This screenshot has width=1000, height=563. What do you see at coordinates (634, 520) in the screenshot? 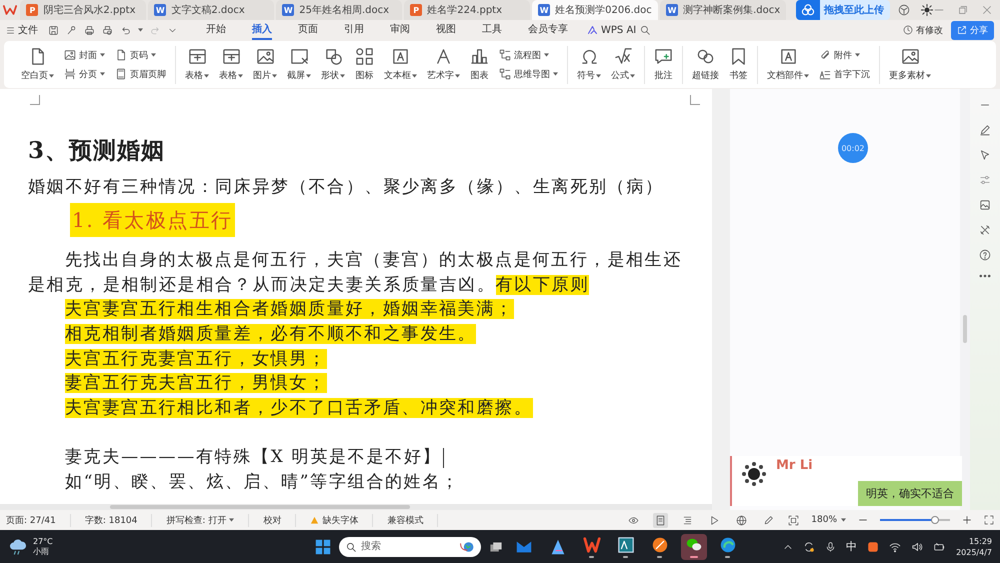
I see `eye-icon` at bounding box center [634, 520].